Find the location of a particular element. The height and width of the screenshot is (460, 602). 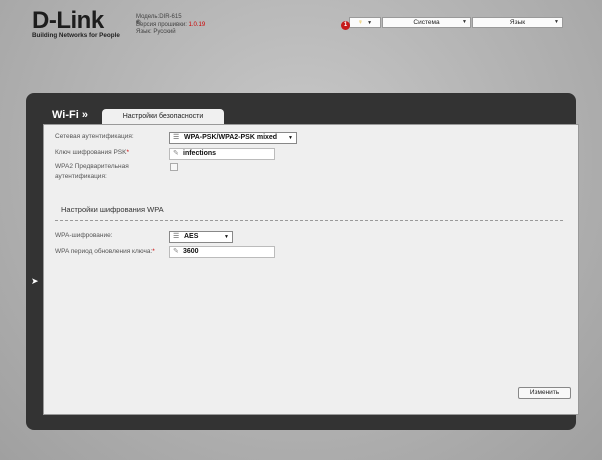

rekey-input: ✎ 3600 is located at coordinates (222, 252).